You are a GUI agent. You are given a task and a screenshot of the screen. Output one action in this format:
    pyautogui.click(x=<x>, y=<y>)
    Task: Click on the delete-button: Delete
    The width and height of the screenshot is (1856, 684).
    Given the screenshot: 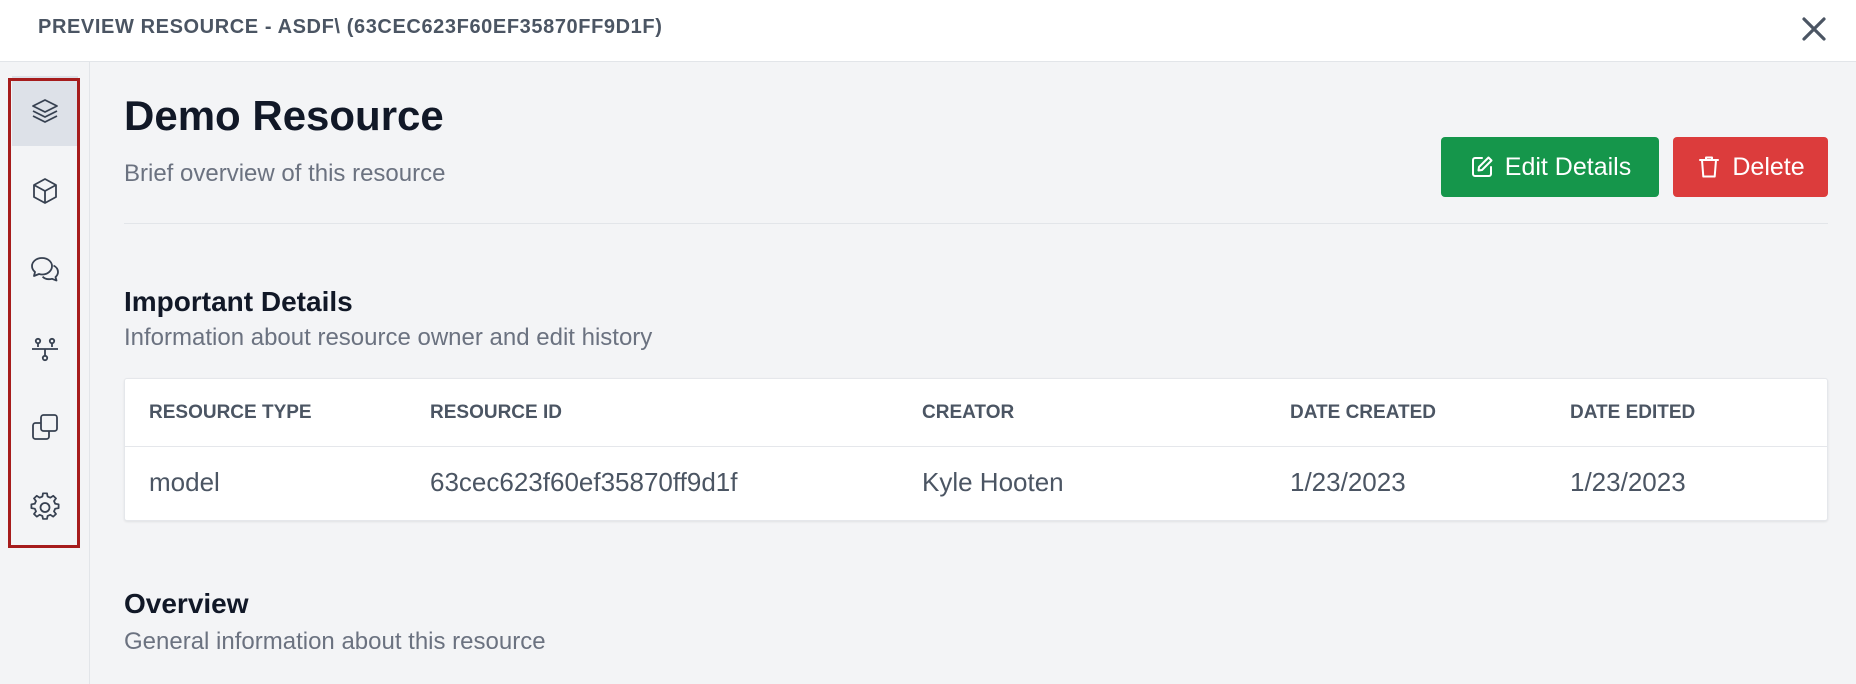 What is the action you would take?
    pyautogui.click(x=1750, y=167)
    